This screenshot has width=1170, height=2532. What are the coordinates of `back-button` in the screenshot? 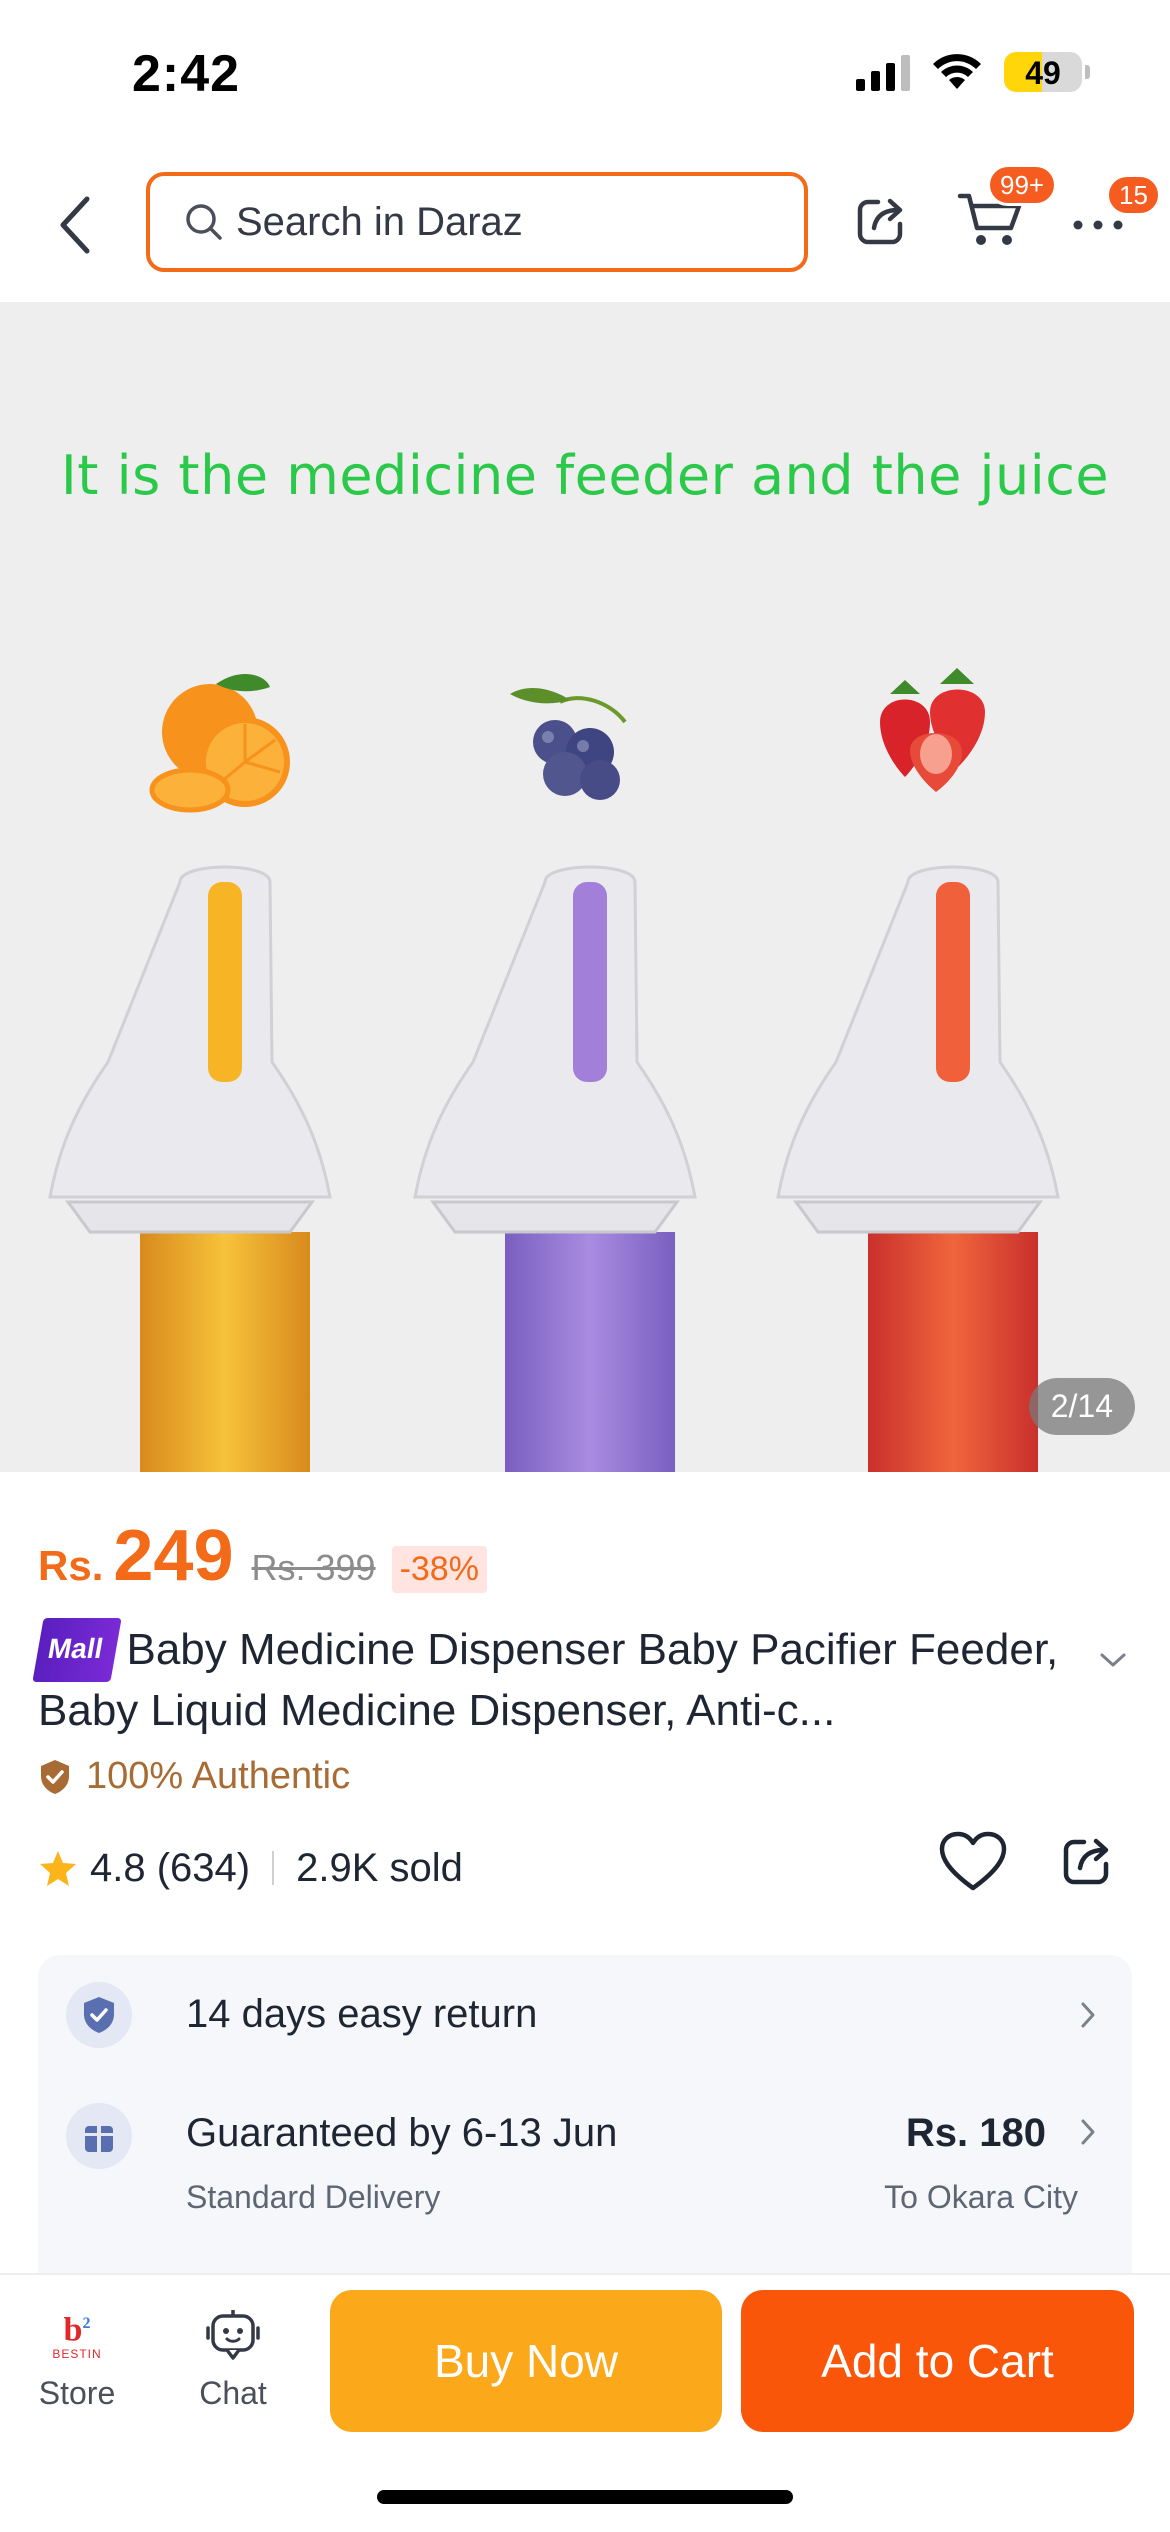 It's located at (75, 225).